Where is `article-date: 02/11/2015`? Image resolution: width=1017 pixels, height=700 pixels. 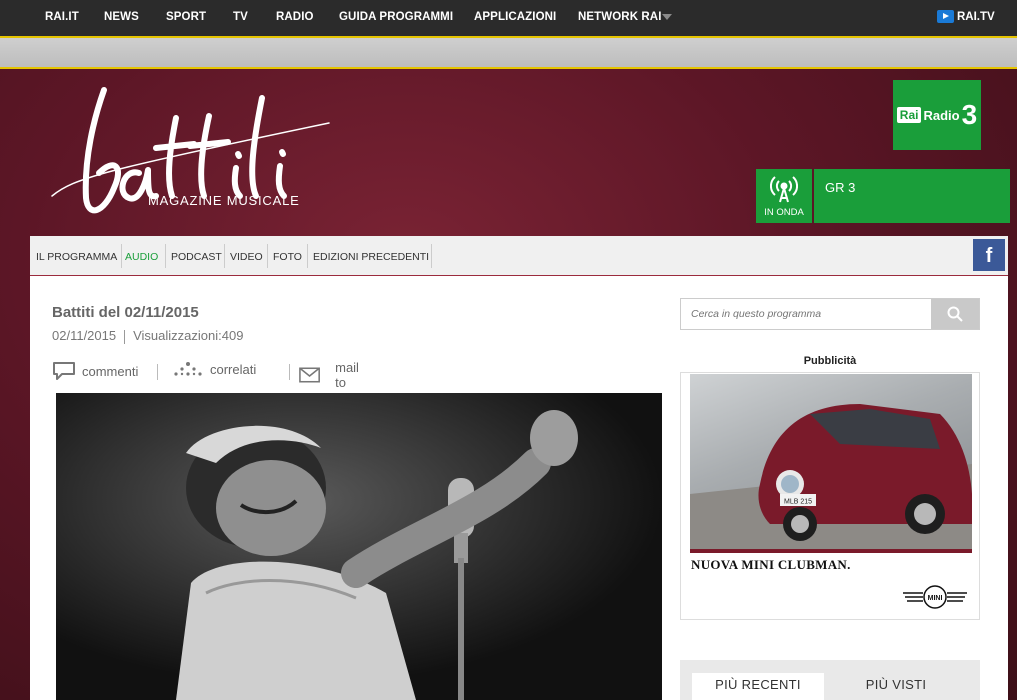
article-date: 02/11/2015 is located at coordinates (84, 335).